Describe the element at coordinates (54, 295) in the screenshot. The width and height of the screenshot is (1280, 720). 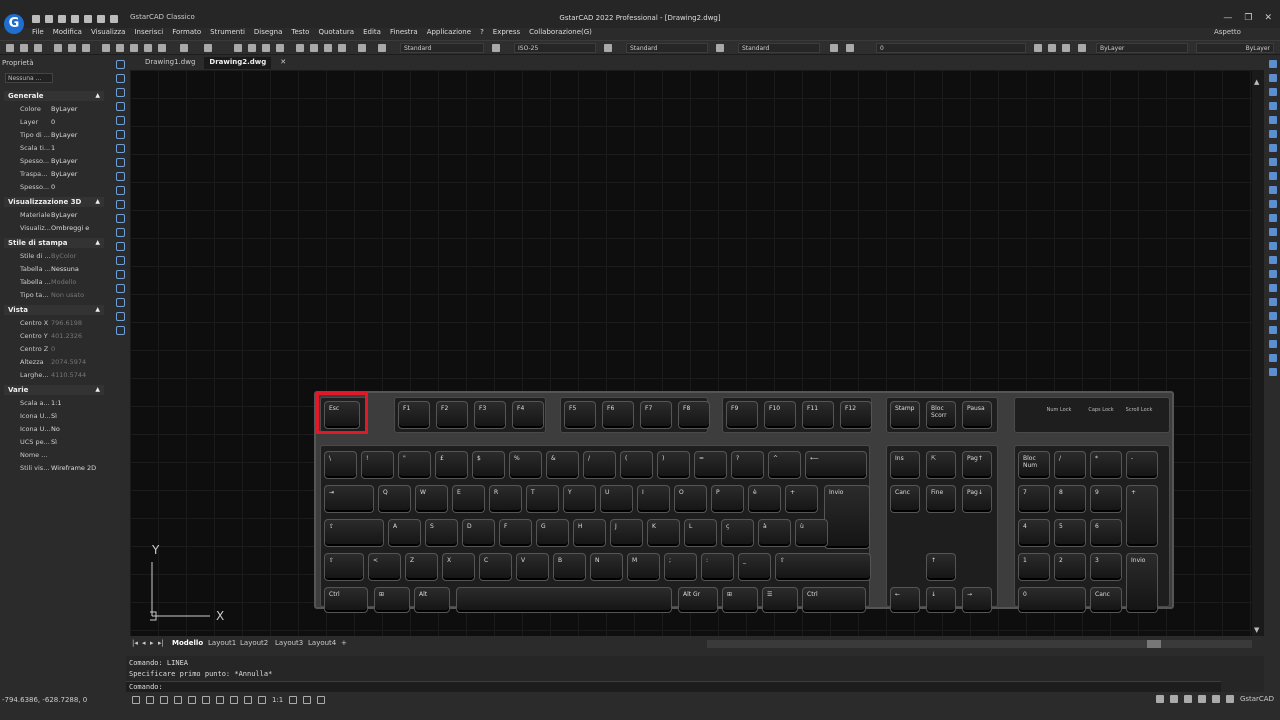
I see `property-row: Tipo ta... Non usato` at that location.